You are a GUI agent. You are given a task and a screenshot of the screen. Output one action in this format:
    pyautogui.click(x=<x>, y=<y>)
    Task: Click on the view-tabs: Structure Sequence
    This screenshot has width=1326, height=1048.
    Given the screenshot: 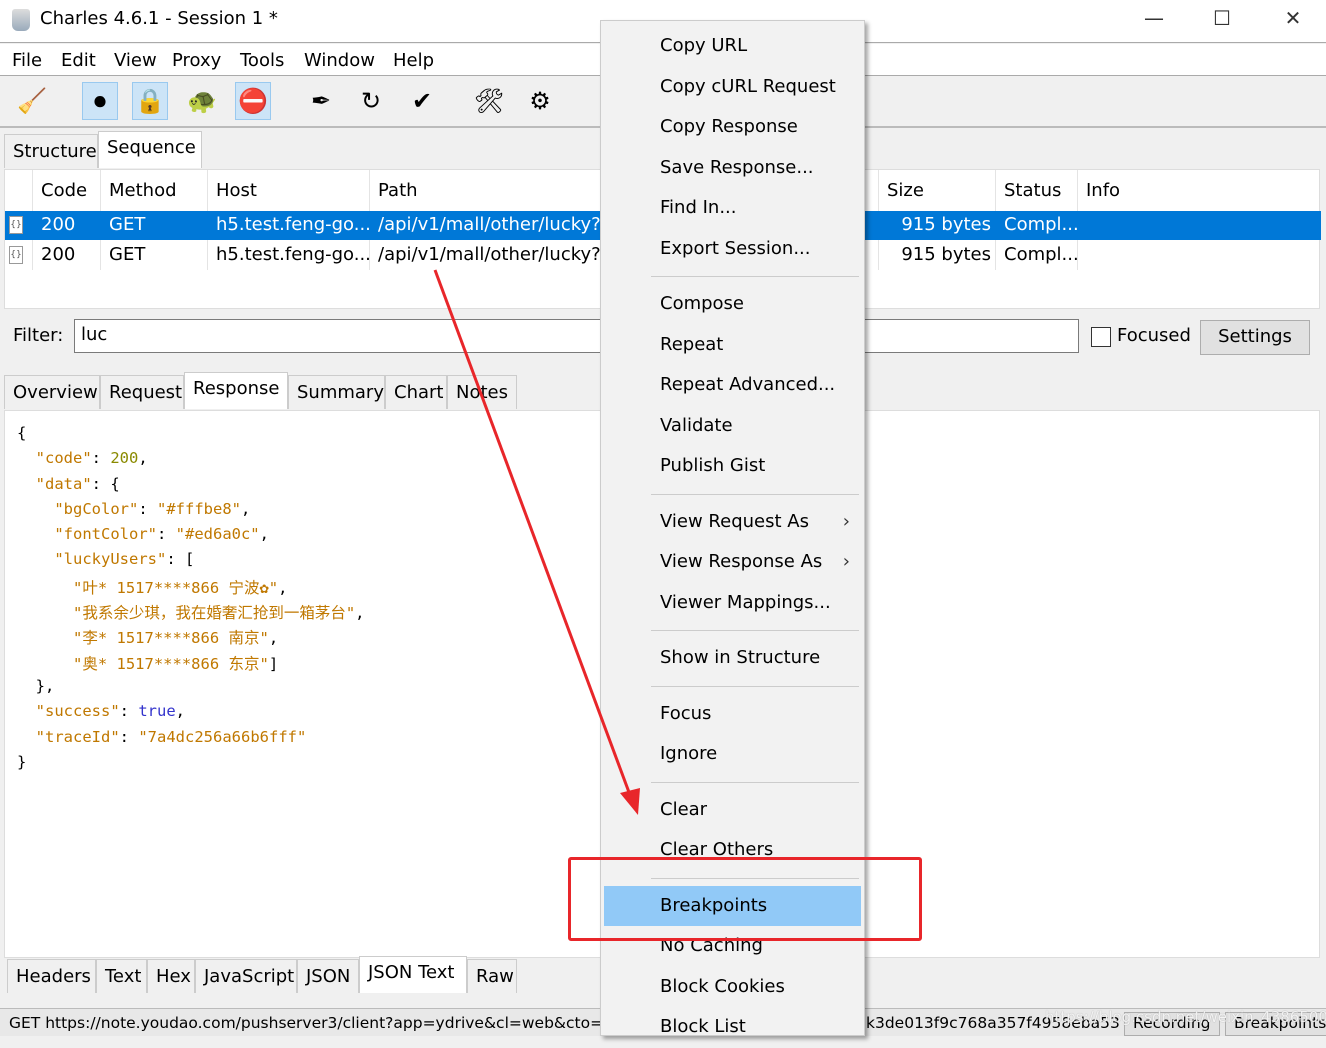 What is the action you would take?
    pyautogui.click(x=304, y=149)
    